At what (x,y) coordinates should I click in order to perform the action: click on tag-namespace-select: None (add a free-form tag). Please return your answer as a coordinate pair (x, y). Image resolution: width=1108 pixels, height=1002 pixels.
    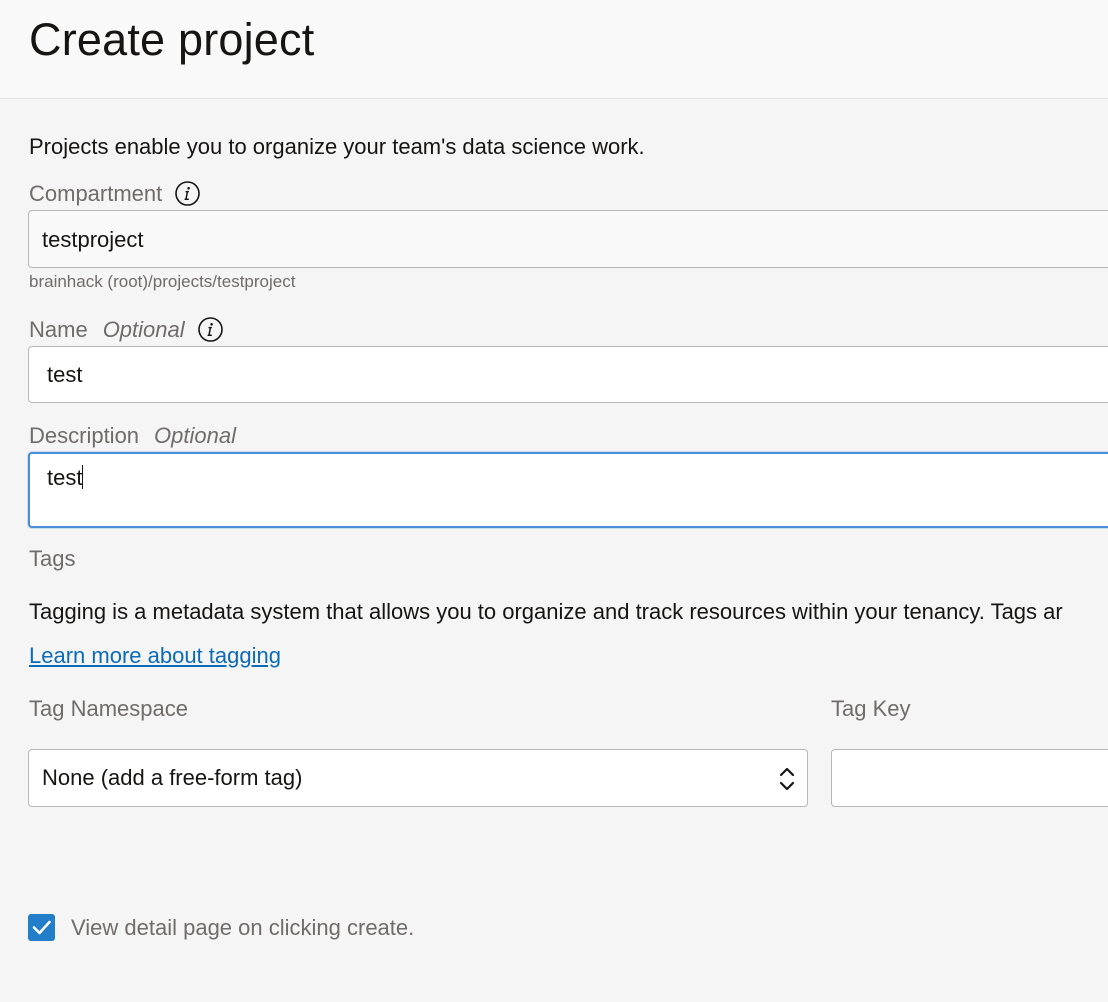
    Looking at the image, I should click on (418, 778).